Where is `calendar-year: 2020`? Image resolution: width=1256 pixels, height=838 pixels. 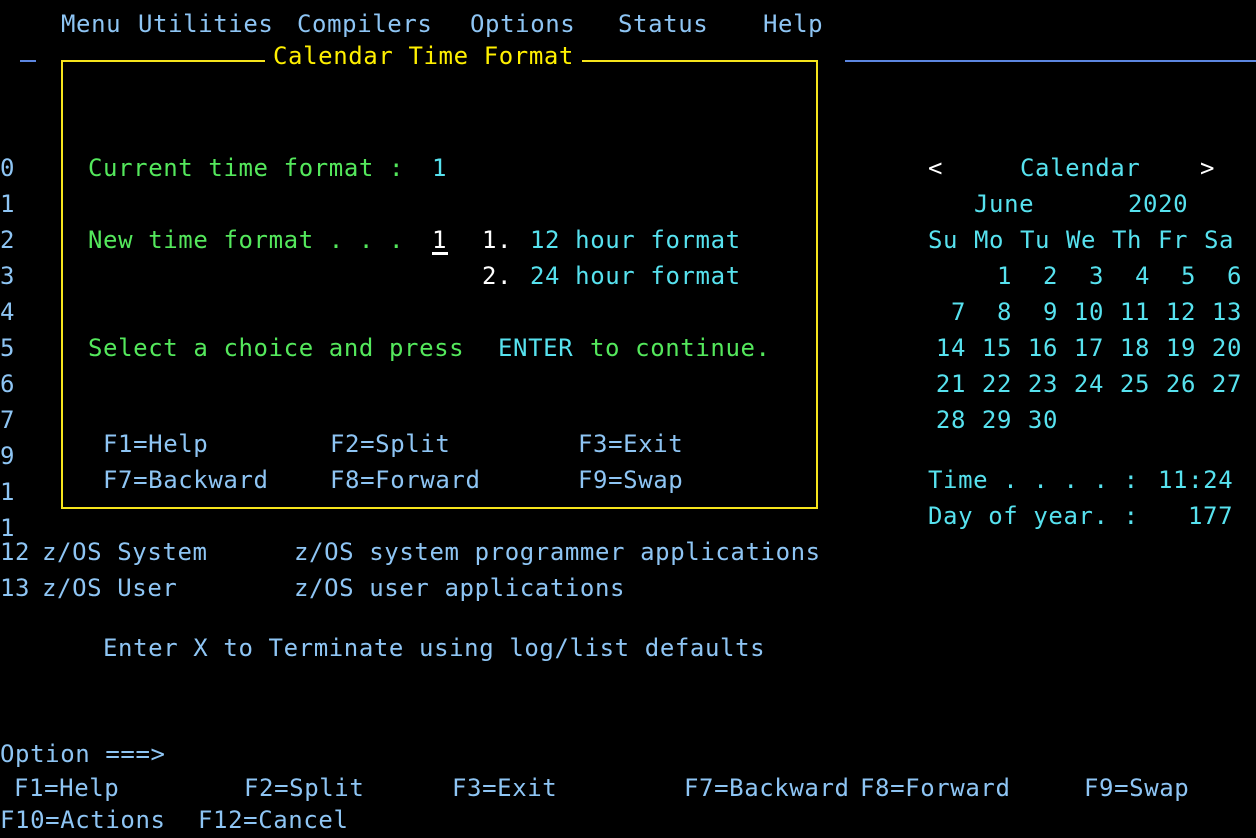
calendar-year: 2020 is located at coordinates (1158, 204).